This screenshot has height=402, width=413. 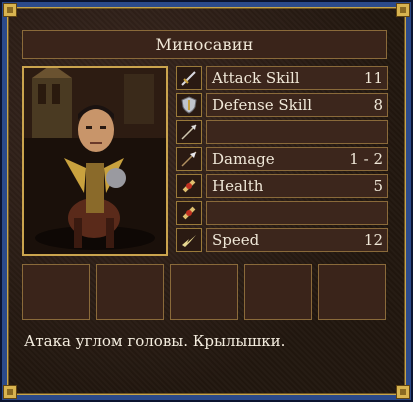 What do you see at coordinates (238, 186) in the screenshot?
I see `stat-label: Health` at bounding box center [238, 186].